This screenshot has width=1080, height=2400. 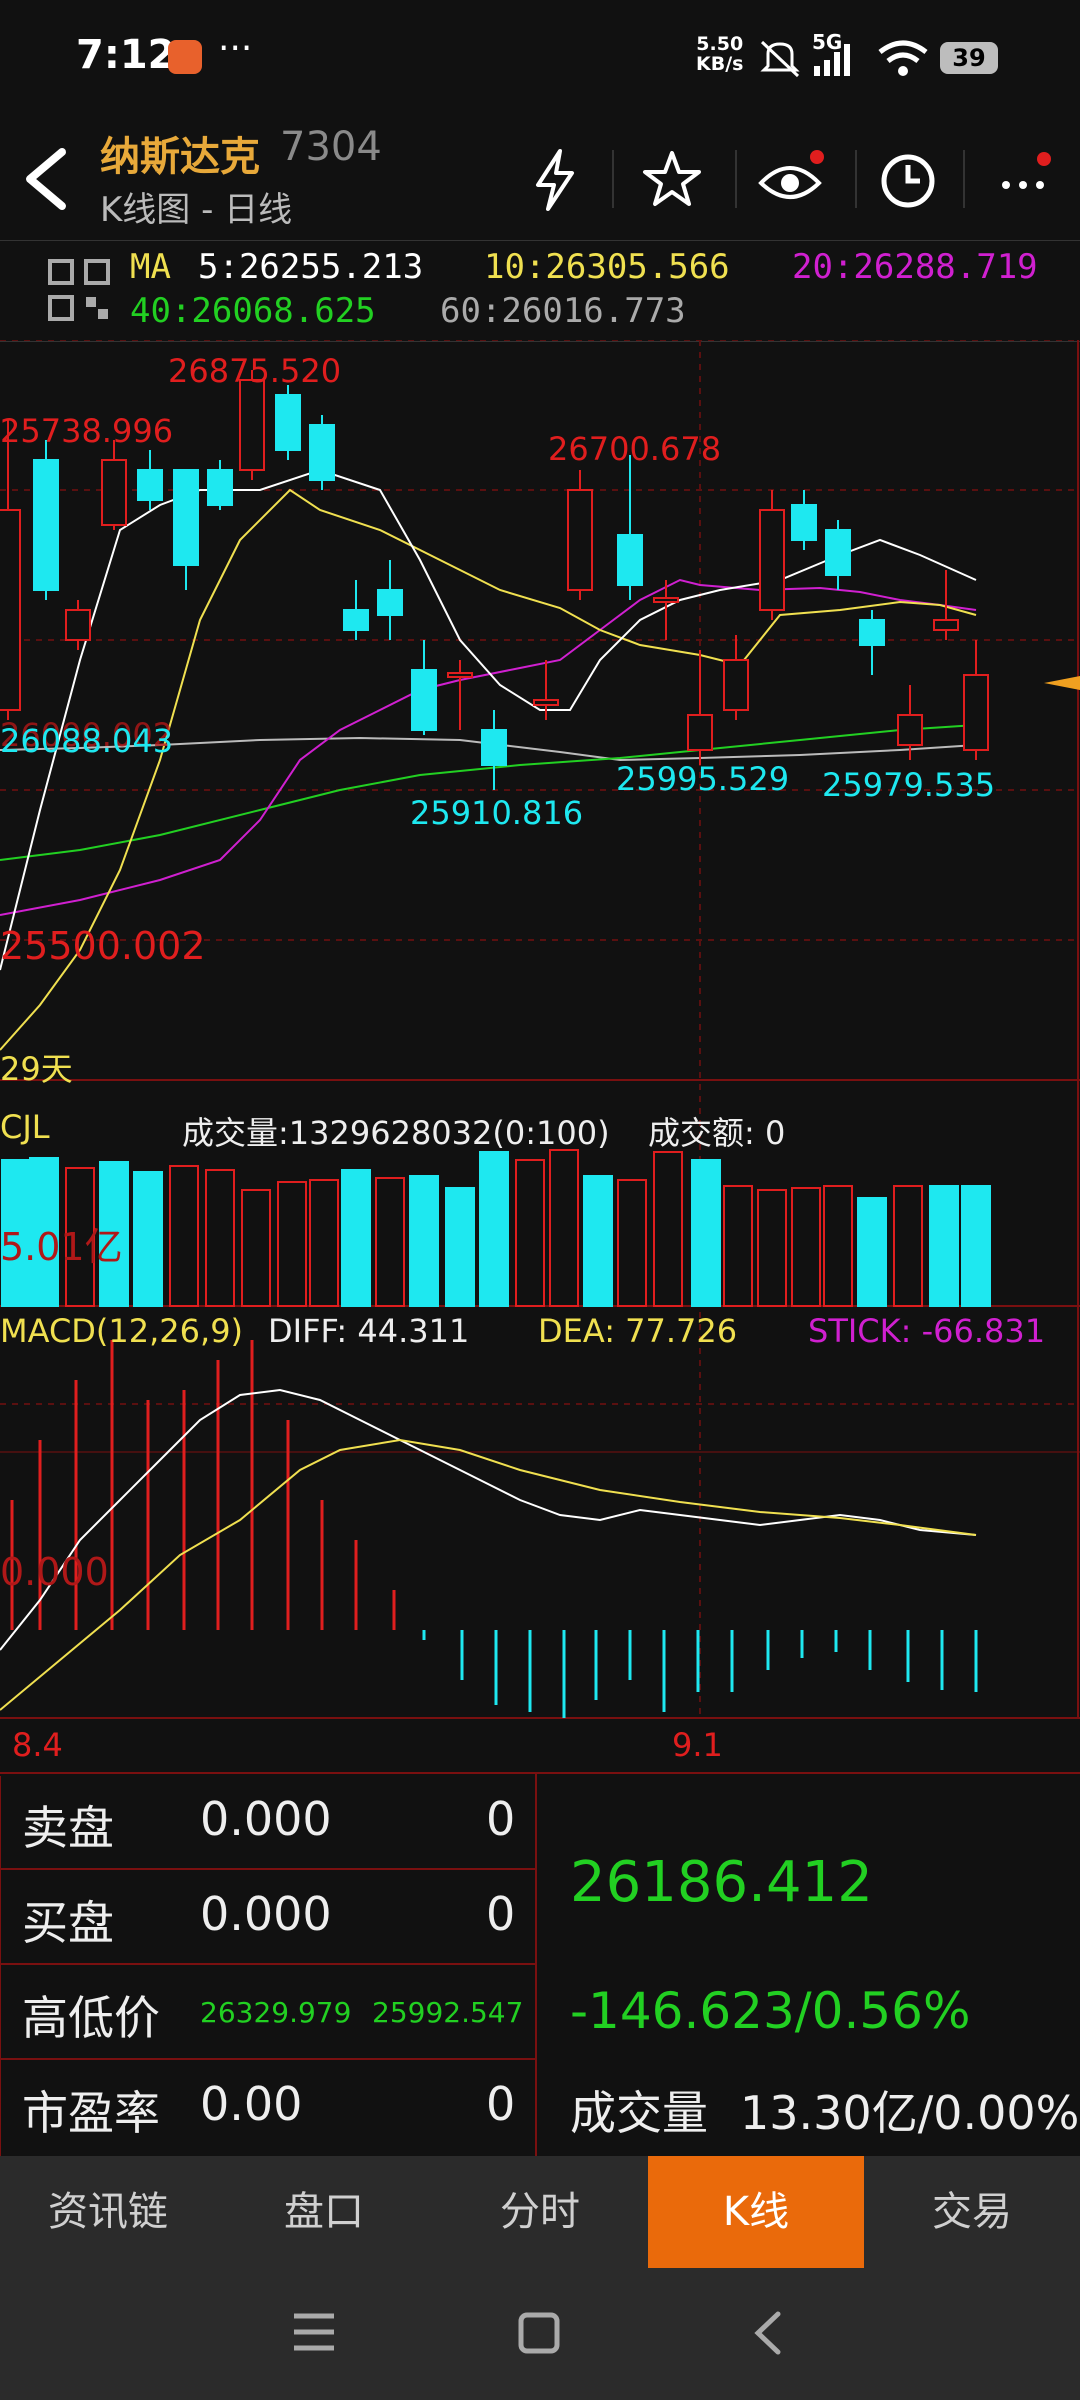 What do you see at coordinates (927, 1331) in the screenshot?
I see `macd-stick-value: STICK: -66.831` at bounding box center [927, 1331].